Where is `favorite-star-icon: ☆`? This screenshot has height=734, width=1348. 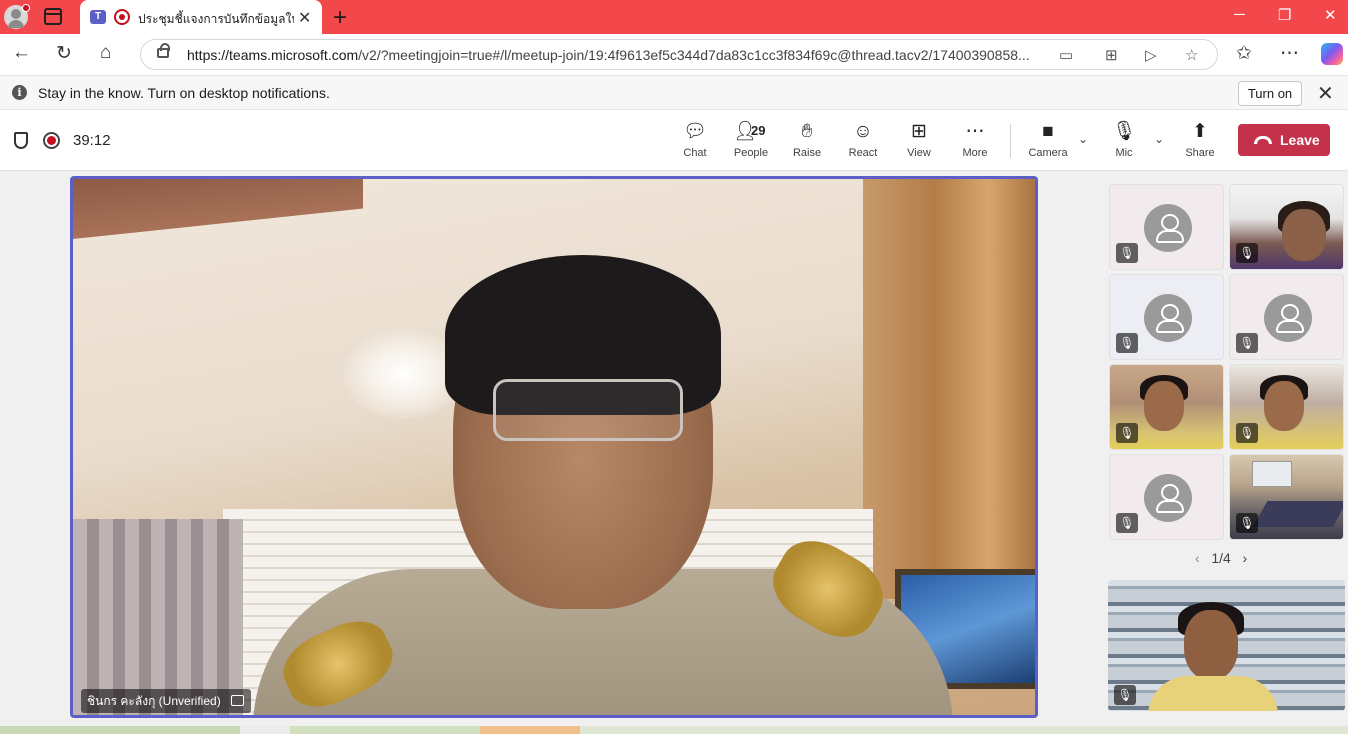
favorite-star-icon: ☆ is located at coordinates (1191, 55).